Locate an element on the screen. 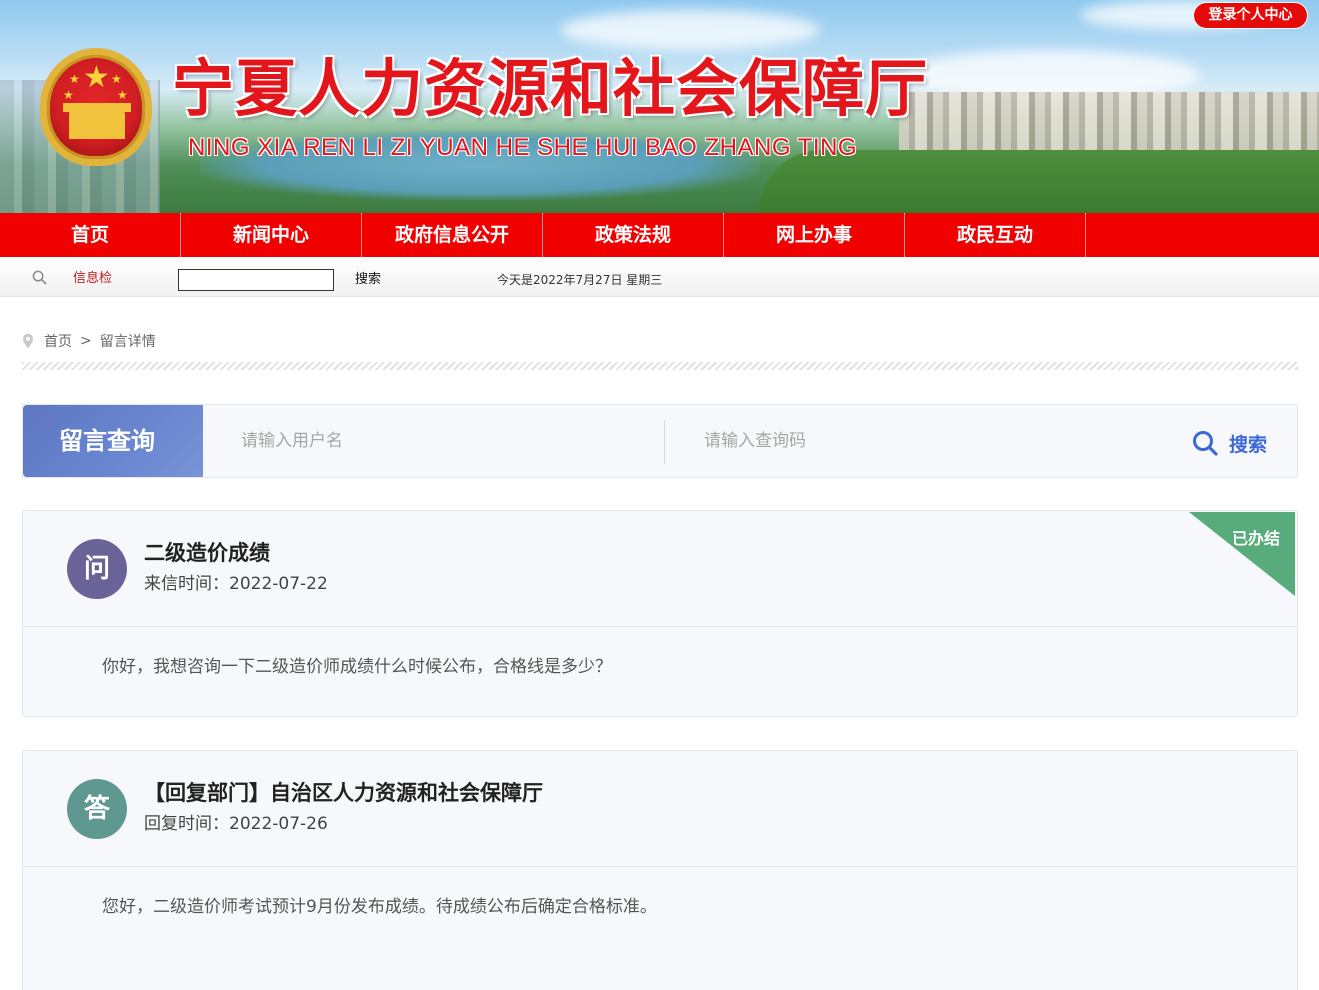  message-query-panel: 留言查询 搜索 is located at coordinates (660, 441).